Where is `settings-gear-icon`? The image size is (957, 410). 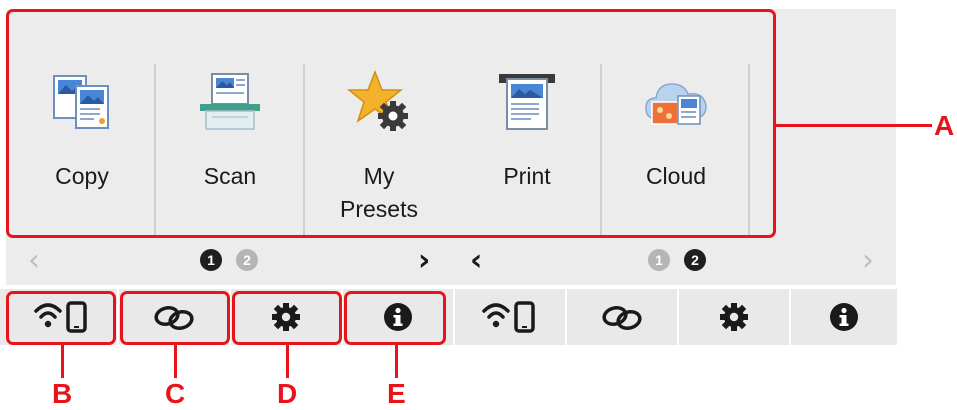 settings-gear-icon is located at coordinates (734, 317).